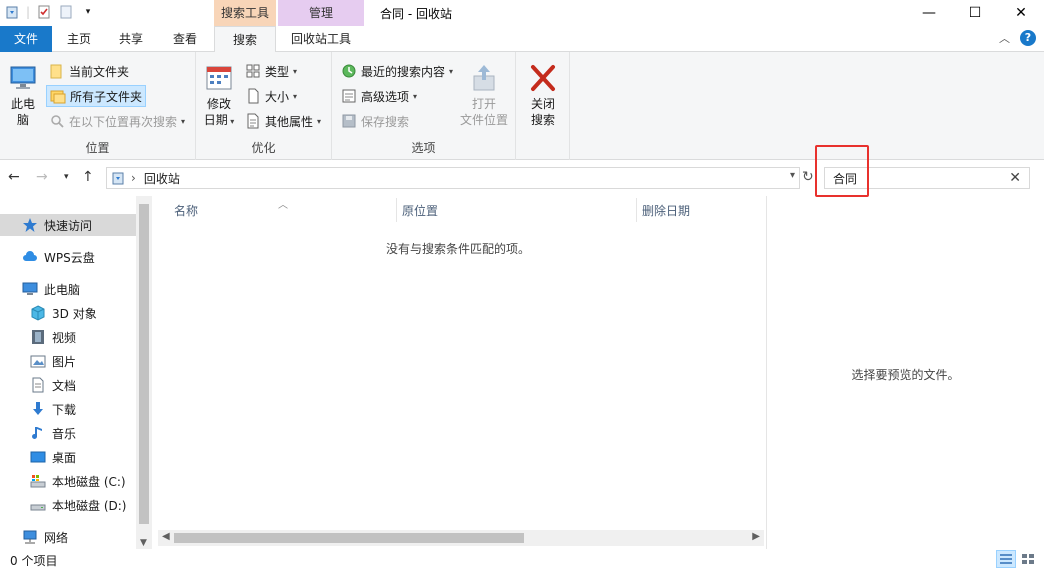  Describe the element at coordinates (44, 12) in the screenshot. I see `properties-icon` at that location.